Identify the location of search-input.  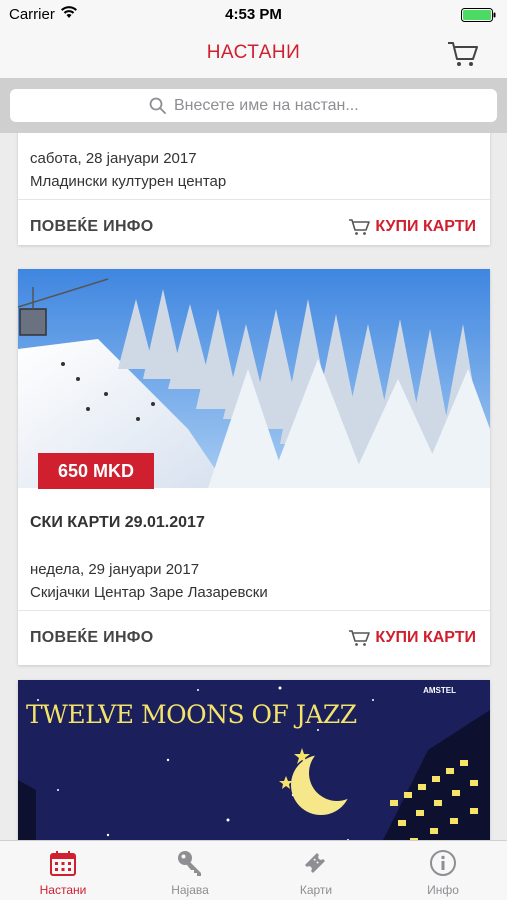
(324, 105).